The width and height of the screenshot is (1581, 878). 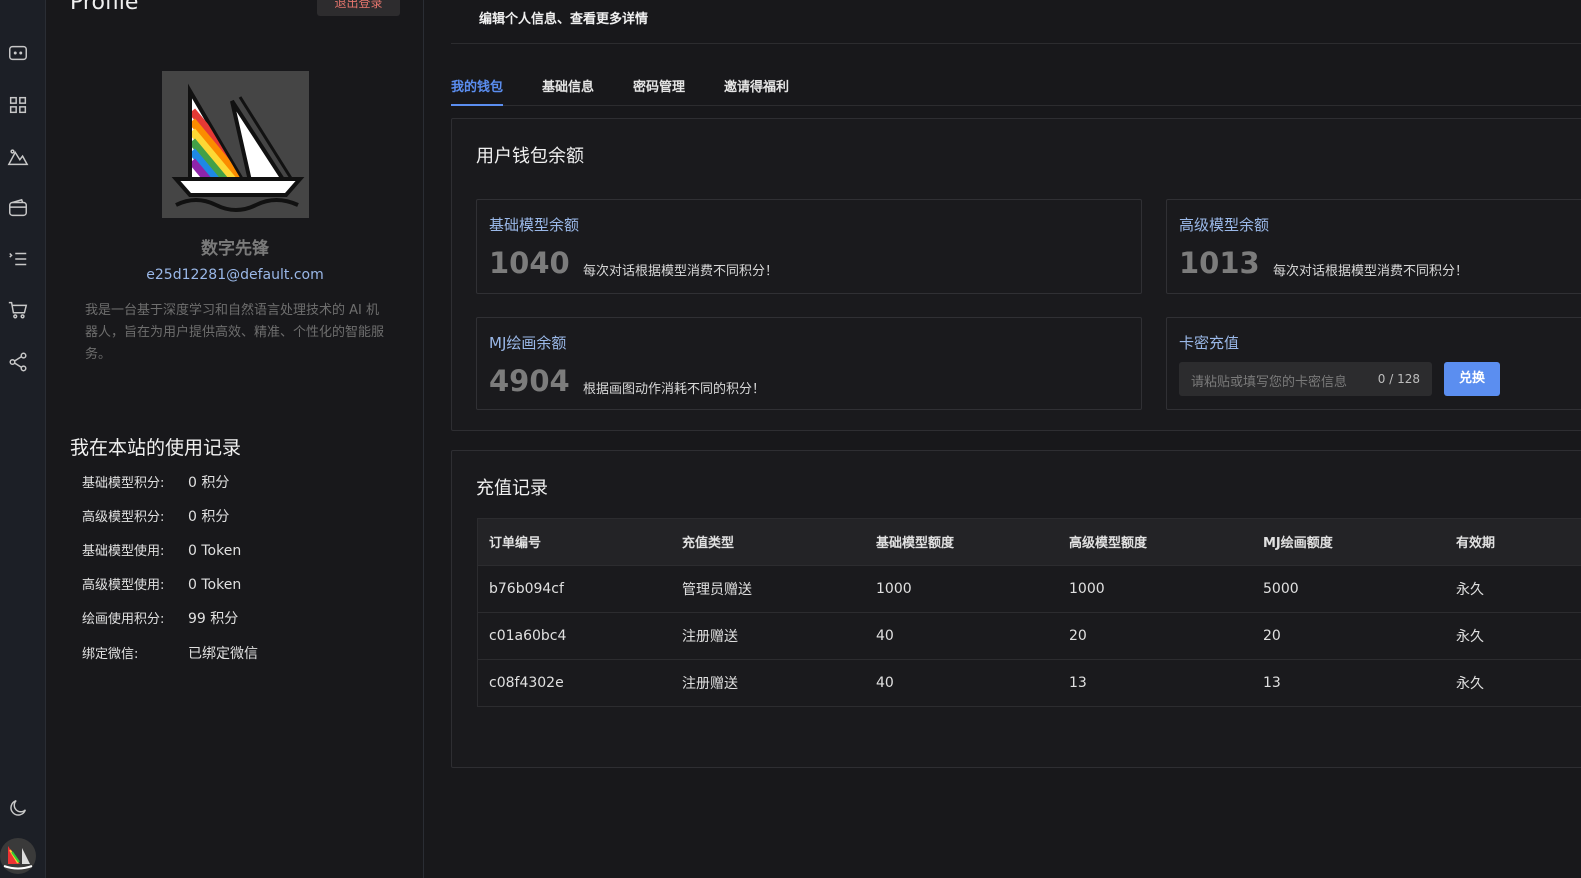 What do you see at coordinates (18, 259) in the screenshot?
I see `list-icon` at bounding box center [18, 259].